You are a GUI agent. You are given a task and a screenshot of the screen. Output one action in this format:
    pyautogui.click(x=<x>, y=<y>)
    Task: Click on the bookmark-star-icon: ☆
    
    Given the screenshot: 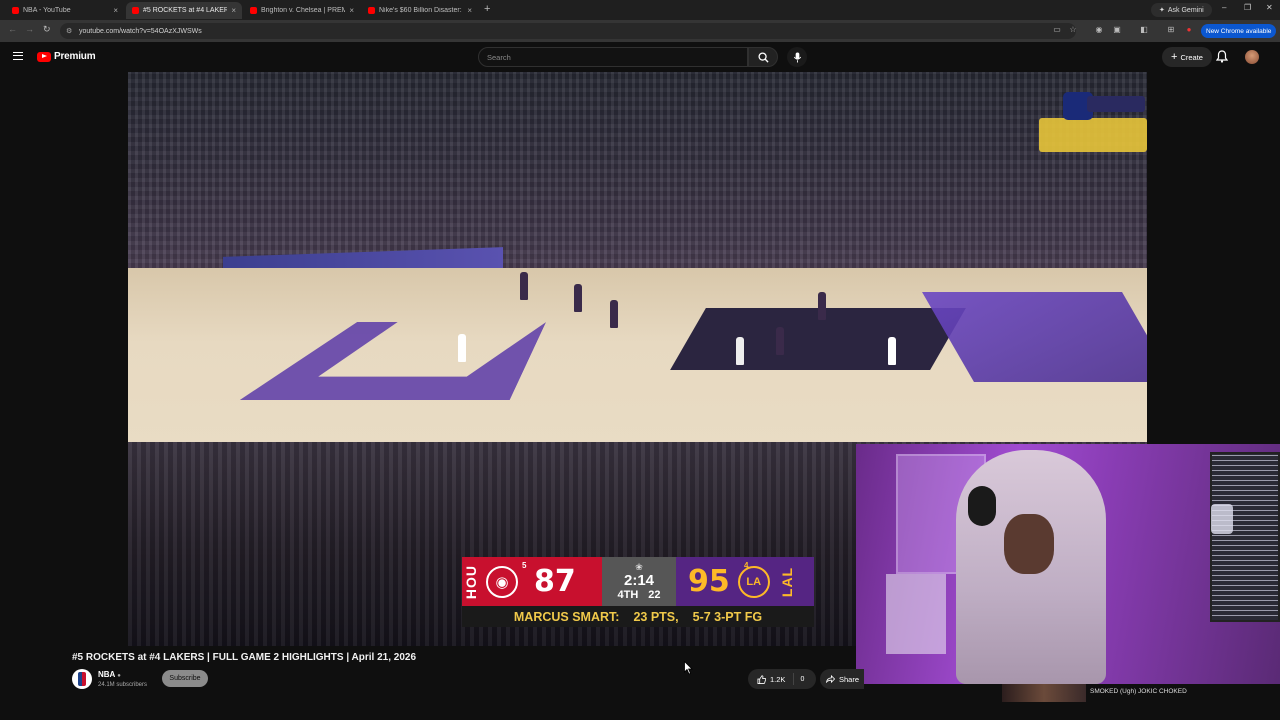 What is the action you would take?
    pyautogui.click(x=1073, y=30)
    